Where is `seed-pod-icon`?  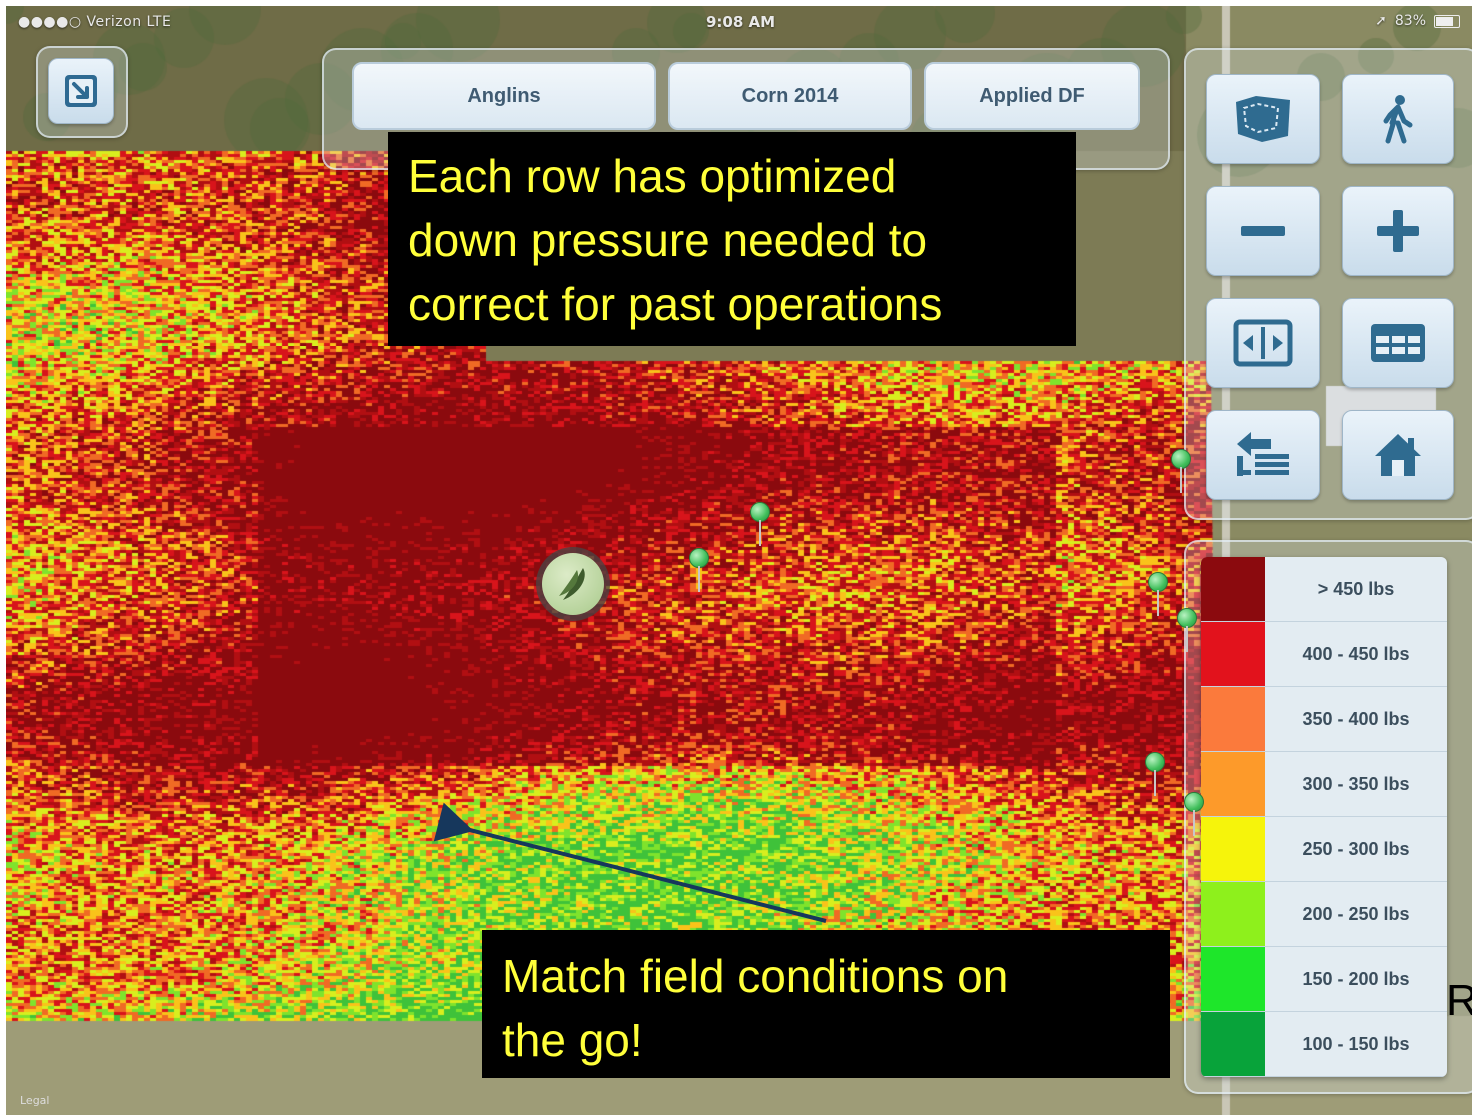
seed-pod-icon is located at coordinates (573, 584).